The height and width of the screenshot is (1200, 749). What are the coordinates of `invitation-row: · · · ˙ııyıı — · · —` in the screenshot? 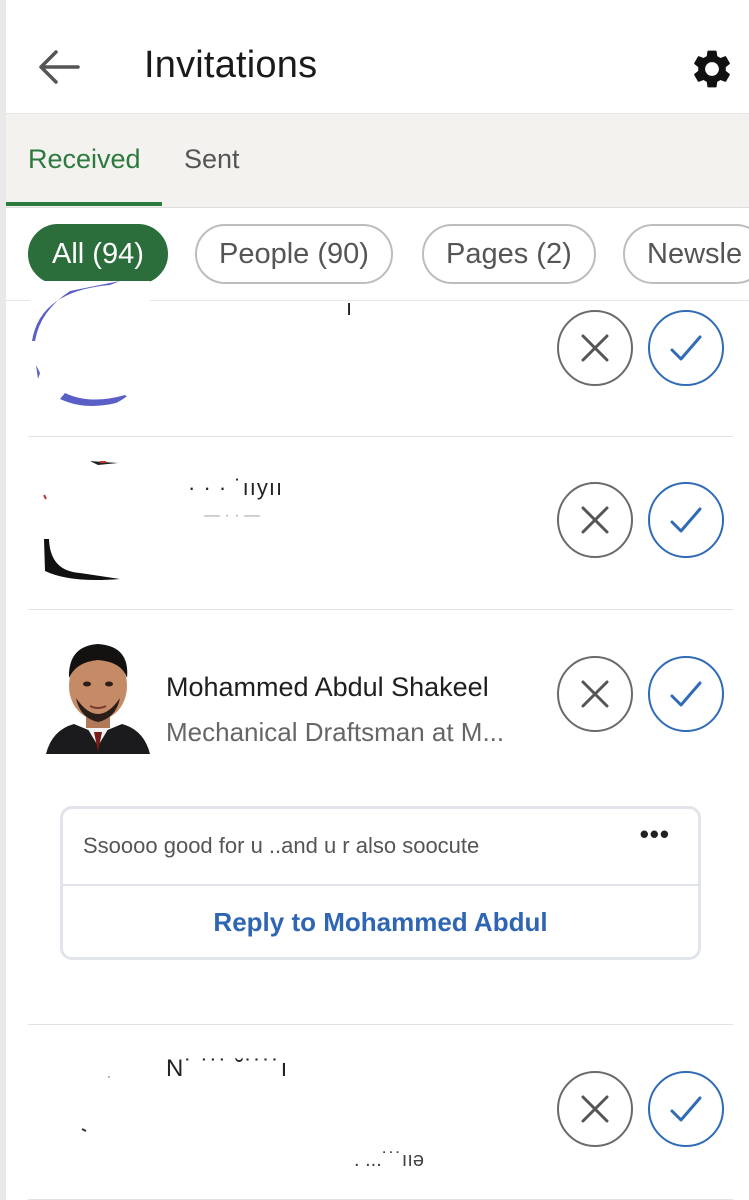 It's located at (380, 523).